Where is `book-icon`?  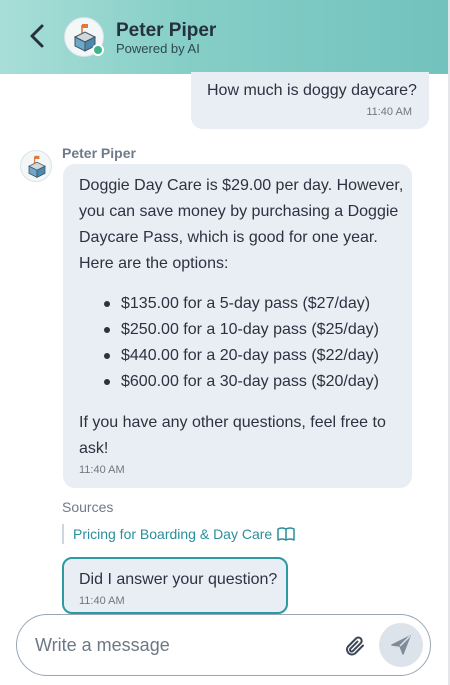
book-icon is located at coordinates (286, 534).